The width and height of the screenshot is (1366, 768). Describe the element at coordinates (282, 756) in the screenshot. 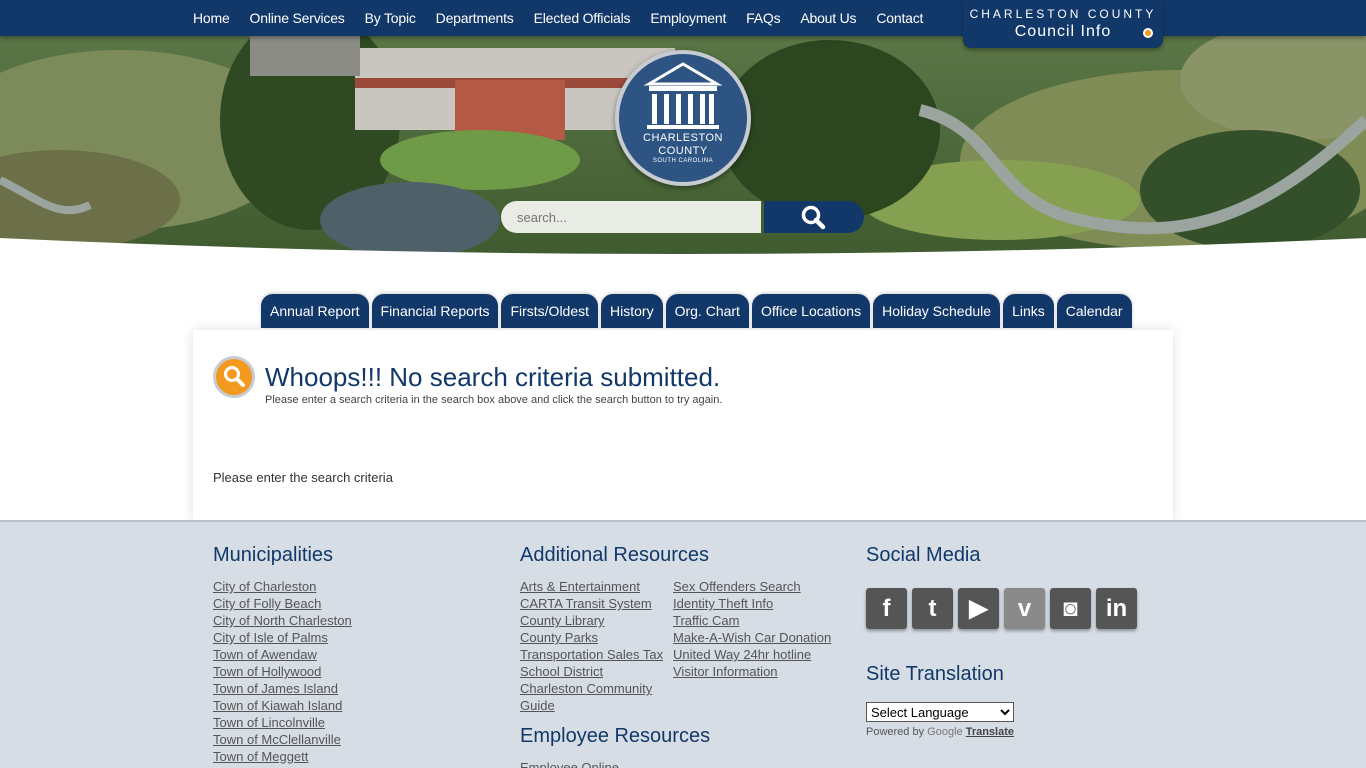

I see `footer-link-town-of-meggett: Town of Meggett` at that location.